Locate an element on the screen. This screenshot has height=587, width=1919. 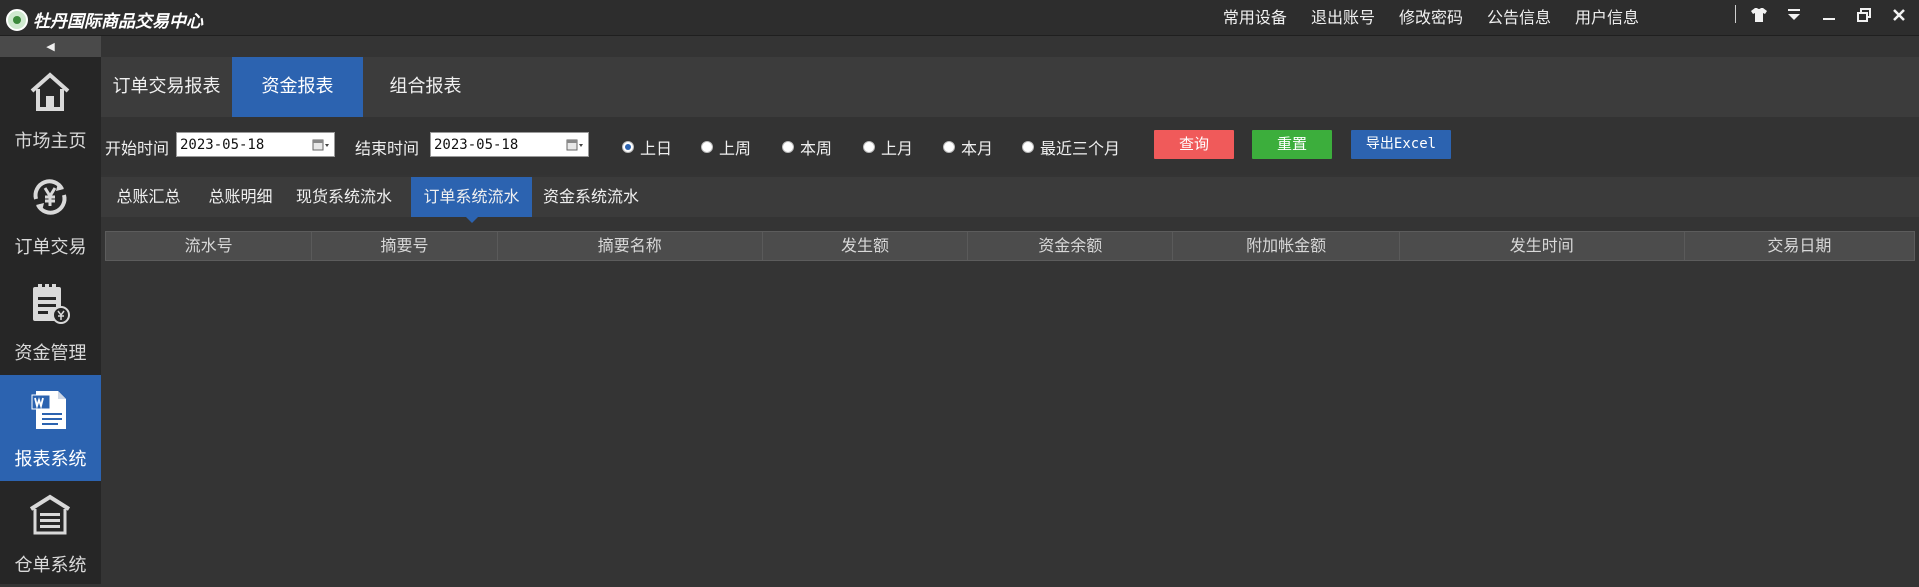
column-header-trade-date: 交易日期 is located at coordinates (1799, 246).